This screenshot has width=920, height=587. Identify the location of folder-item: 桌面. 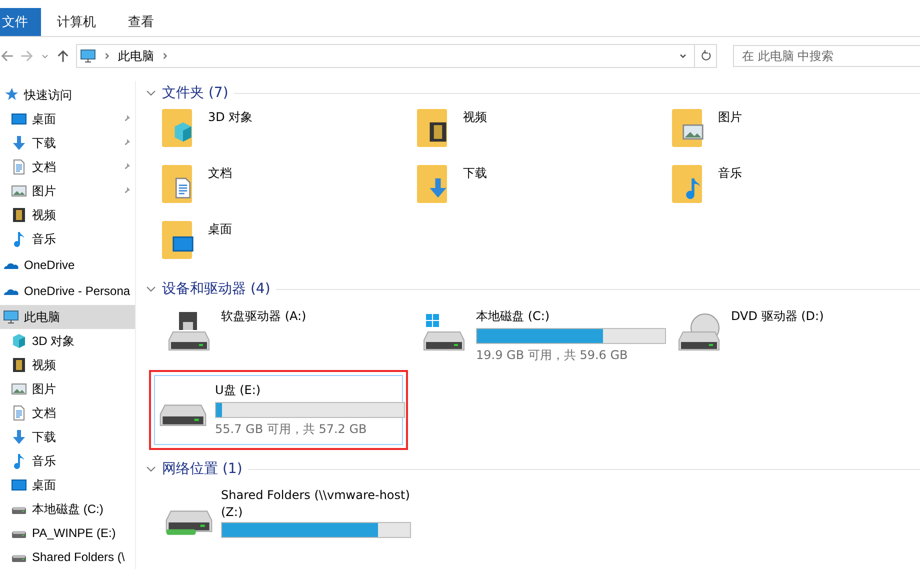
(287, 245).